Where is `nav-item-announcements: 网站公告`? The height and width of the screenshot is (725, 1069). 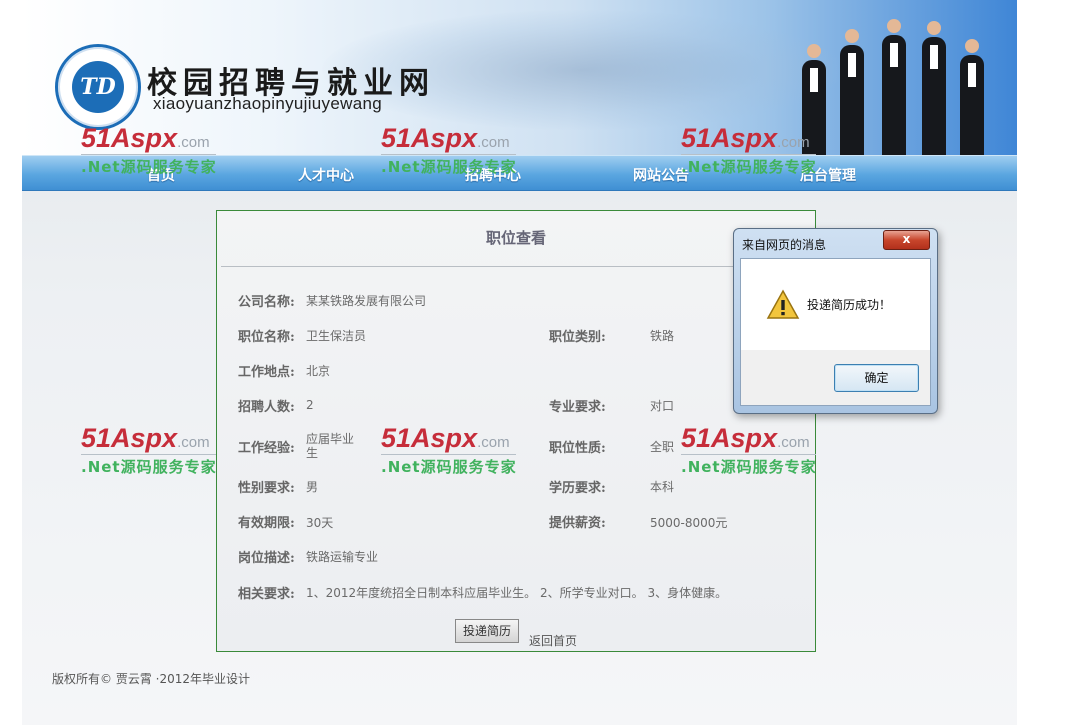
nav-item-announcements: 网站公告 is located at coordinates (661, 175).